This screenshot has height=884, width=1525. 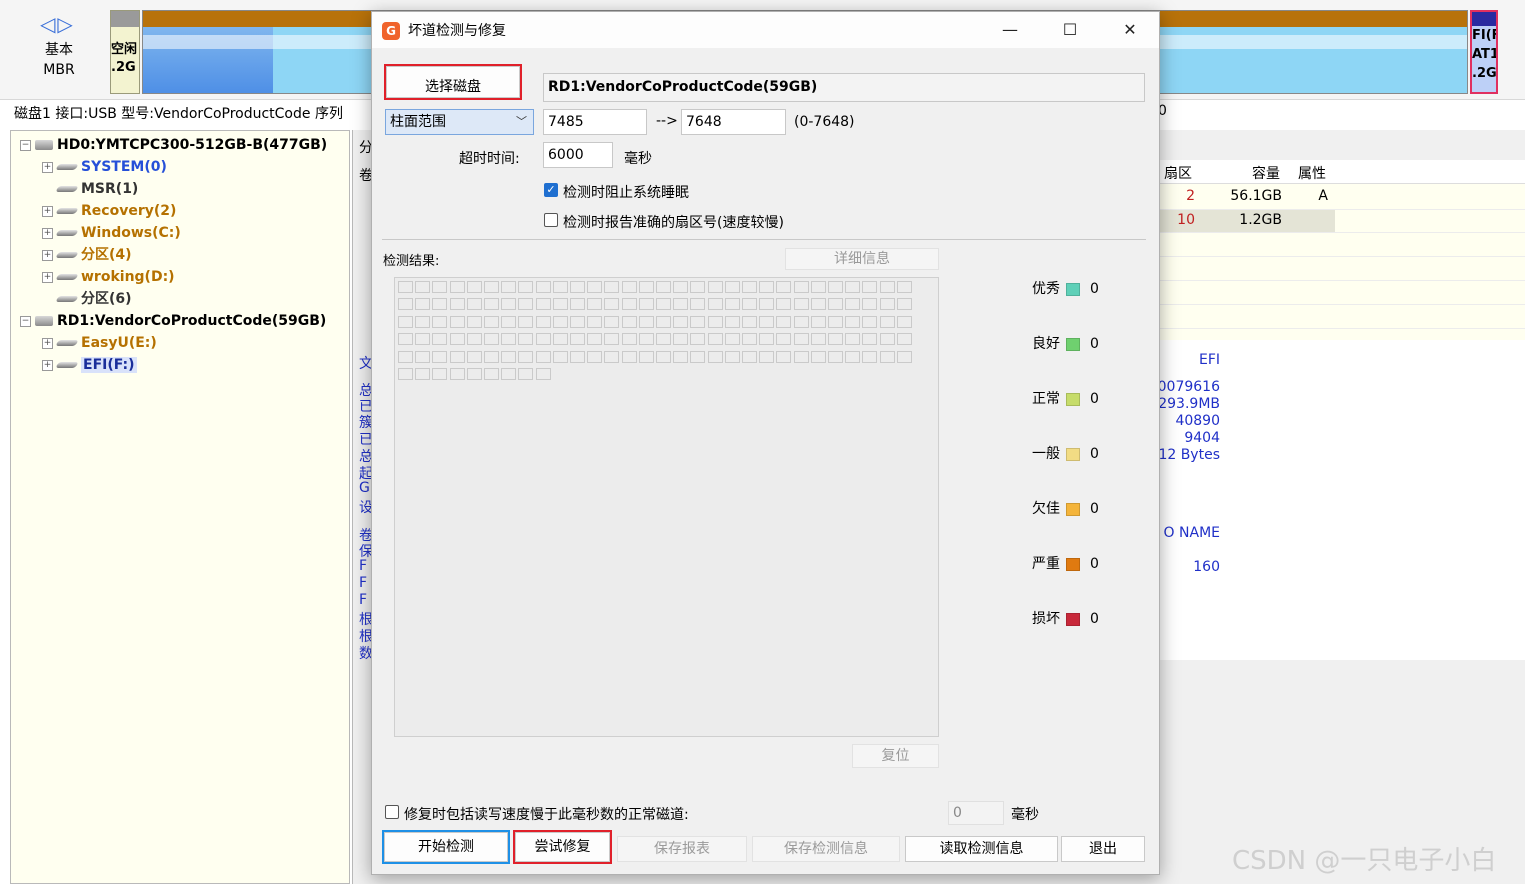 I want to click on selected-disk-field: RD1:VendorCoProductCode(59GB), so click(x=844, y=87).